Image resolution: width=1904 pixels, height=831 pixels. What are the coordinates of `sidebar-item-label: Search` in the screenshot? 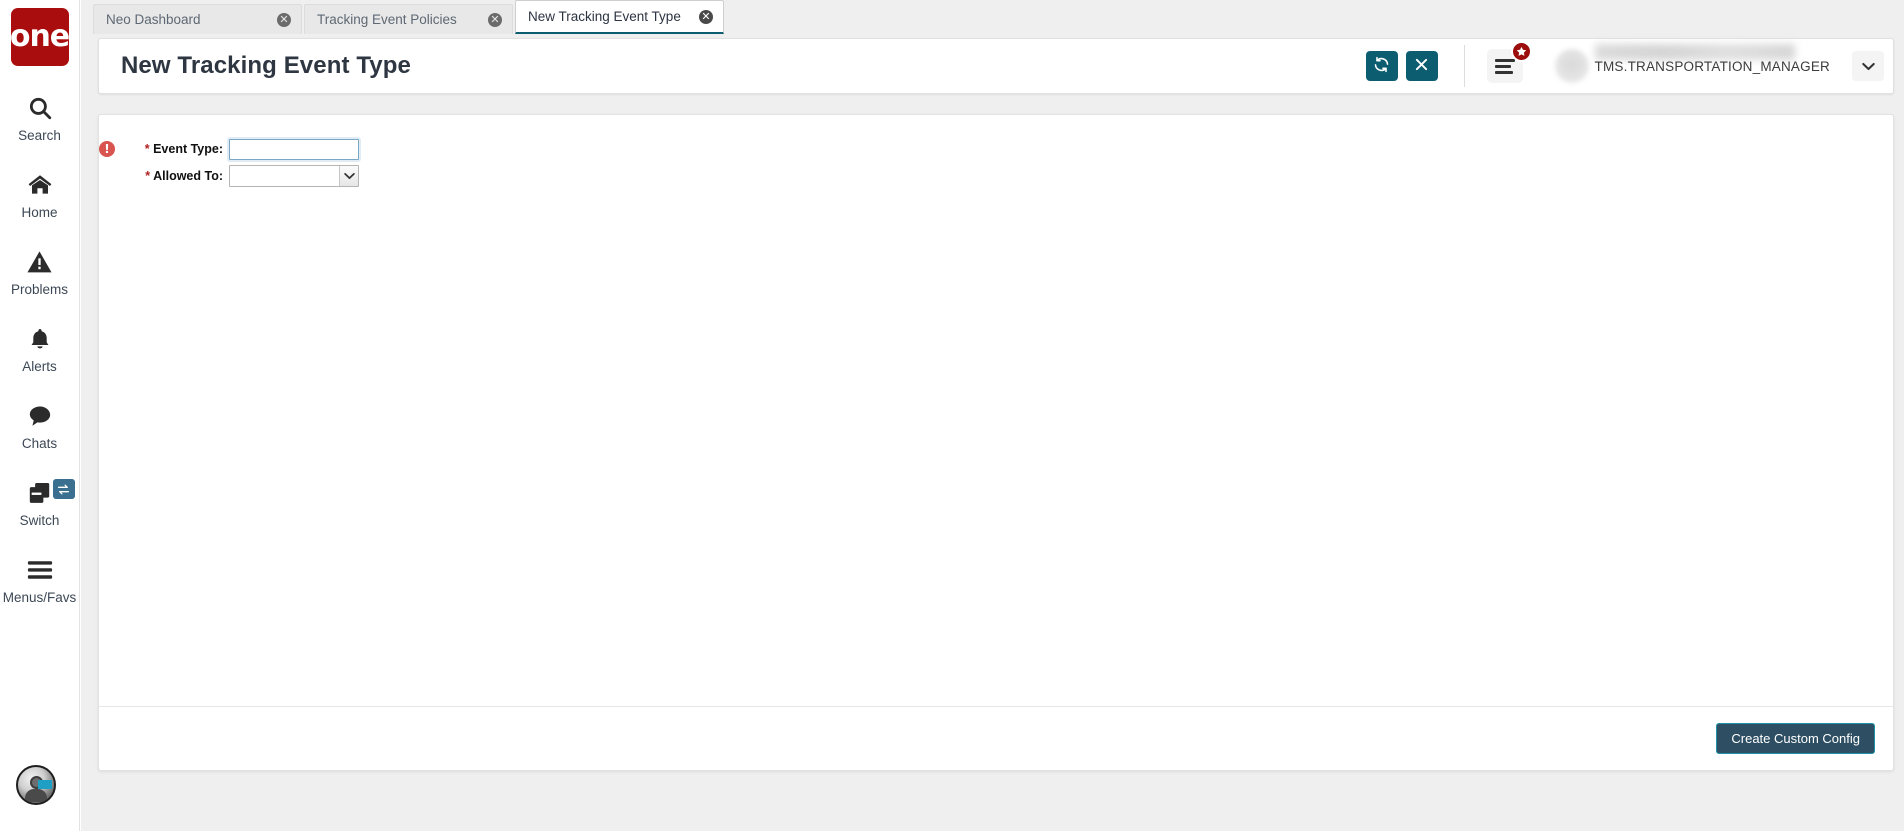 It's located at (39, 135).